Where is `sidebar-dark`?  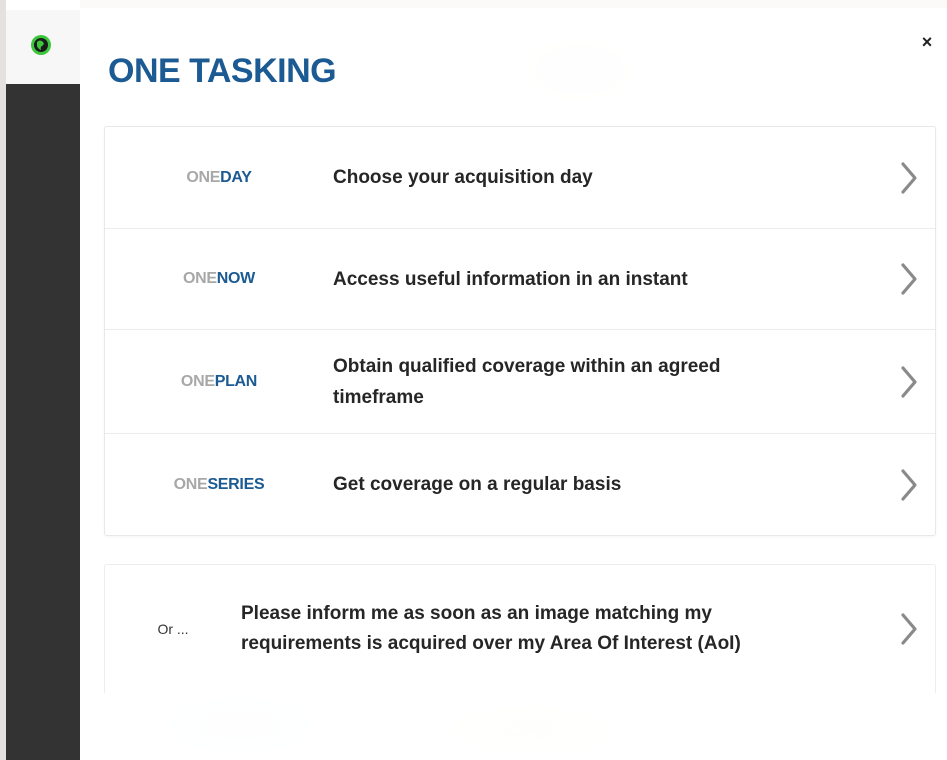
sidebar-dark is located at coordinates (43, 422).